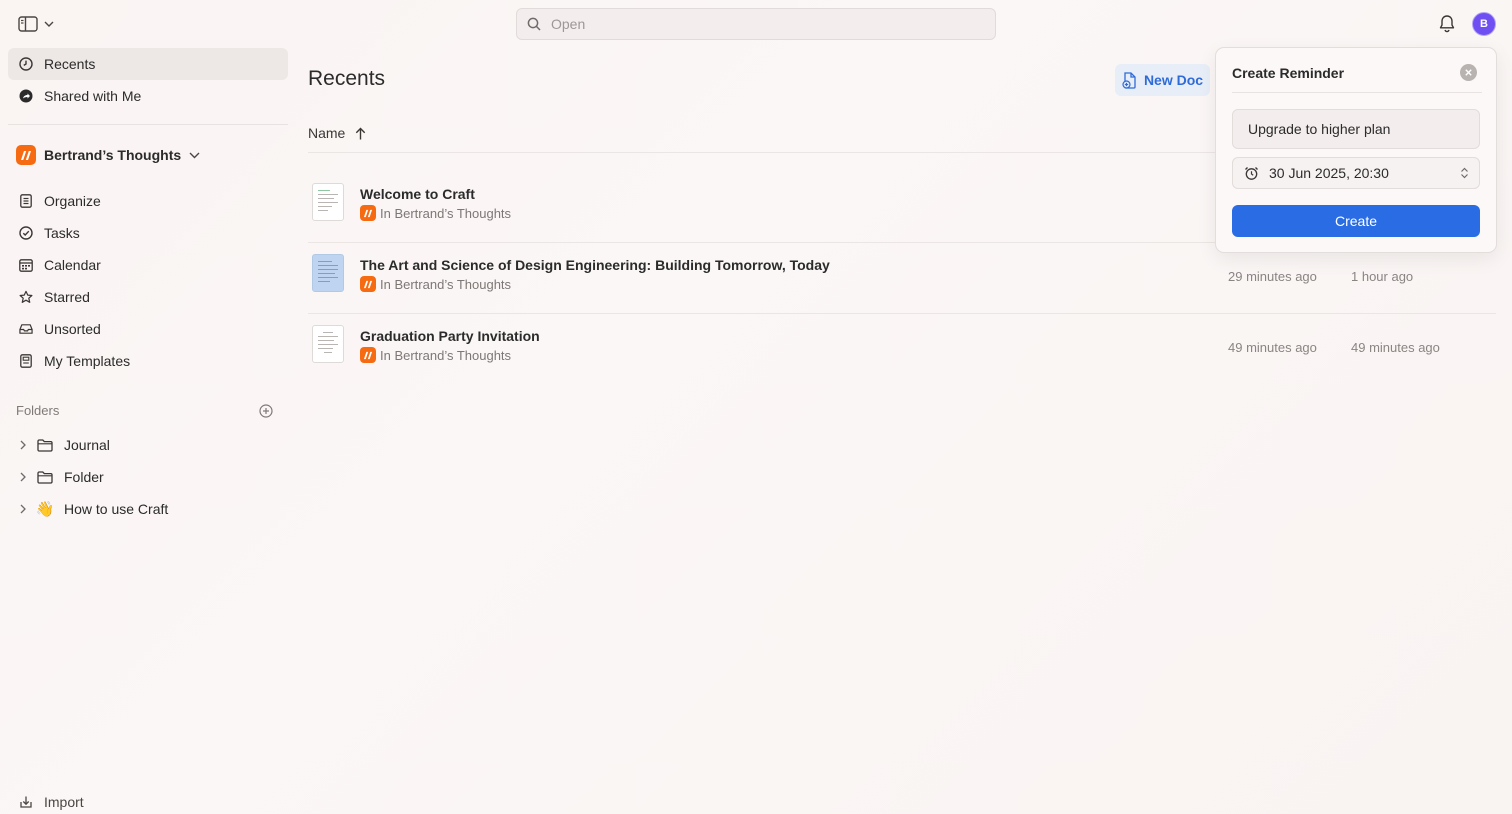  I want to click on column-header-name: Name, so click(337, 133).